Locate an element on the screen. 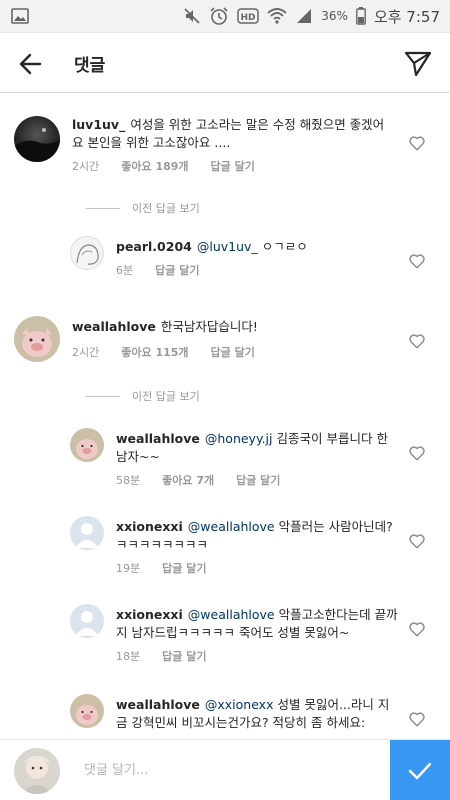 Image resolution: width=450 pixels, height=800 pixels. wifi-icon is located at coordinates (277, 16).